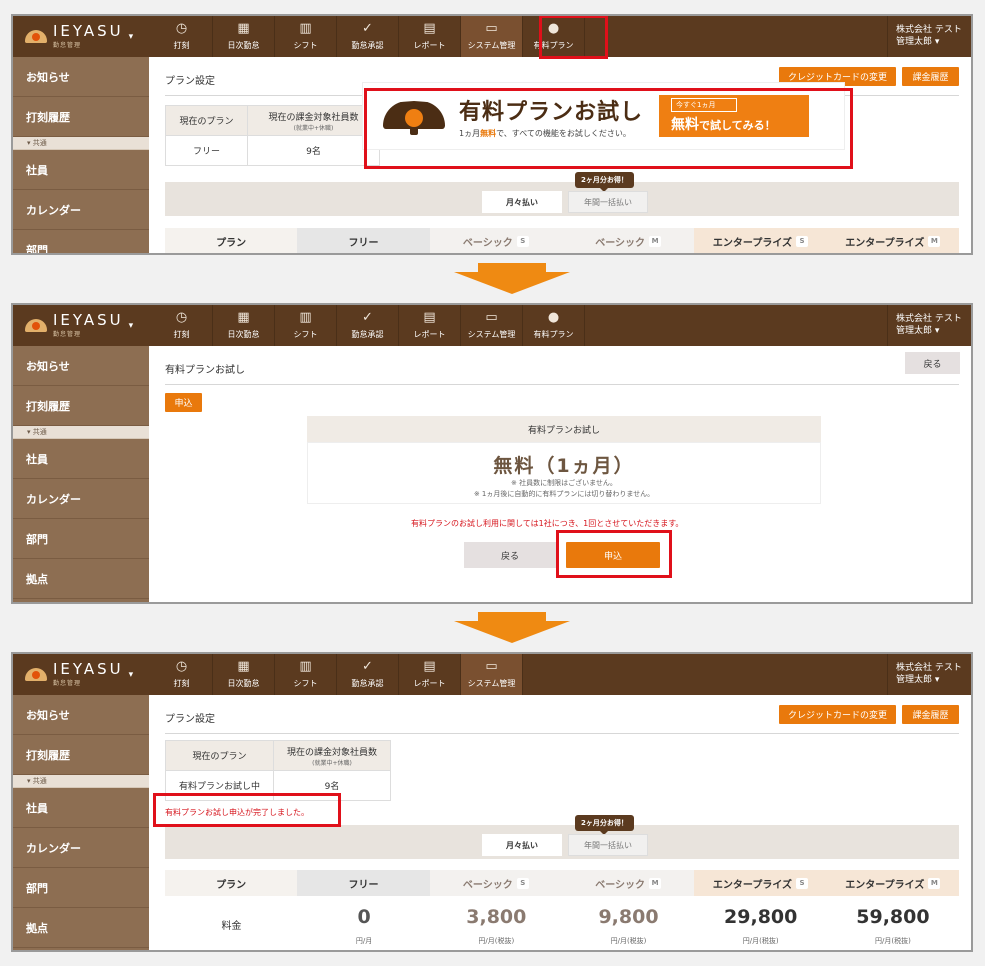  I want to click on payment-tabs-band, so click(562, 199).